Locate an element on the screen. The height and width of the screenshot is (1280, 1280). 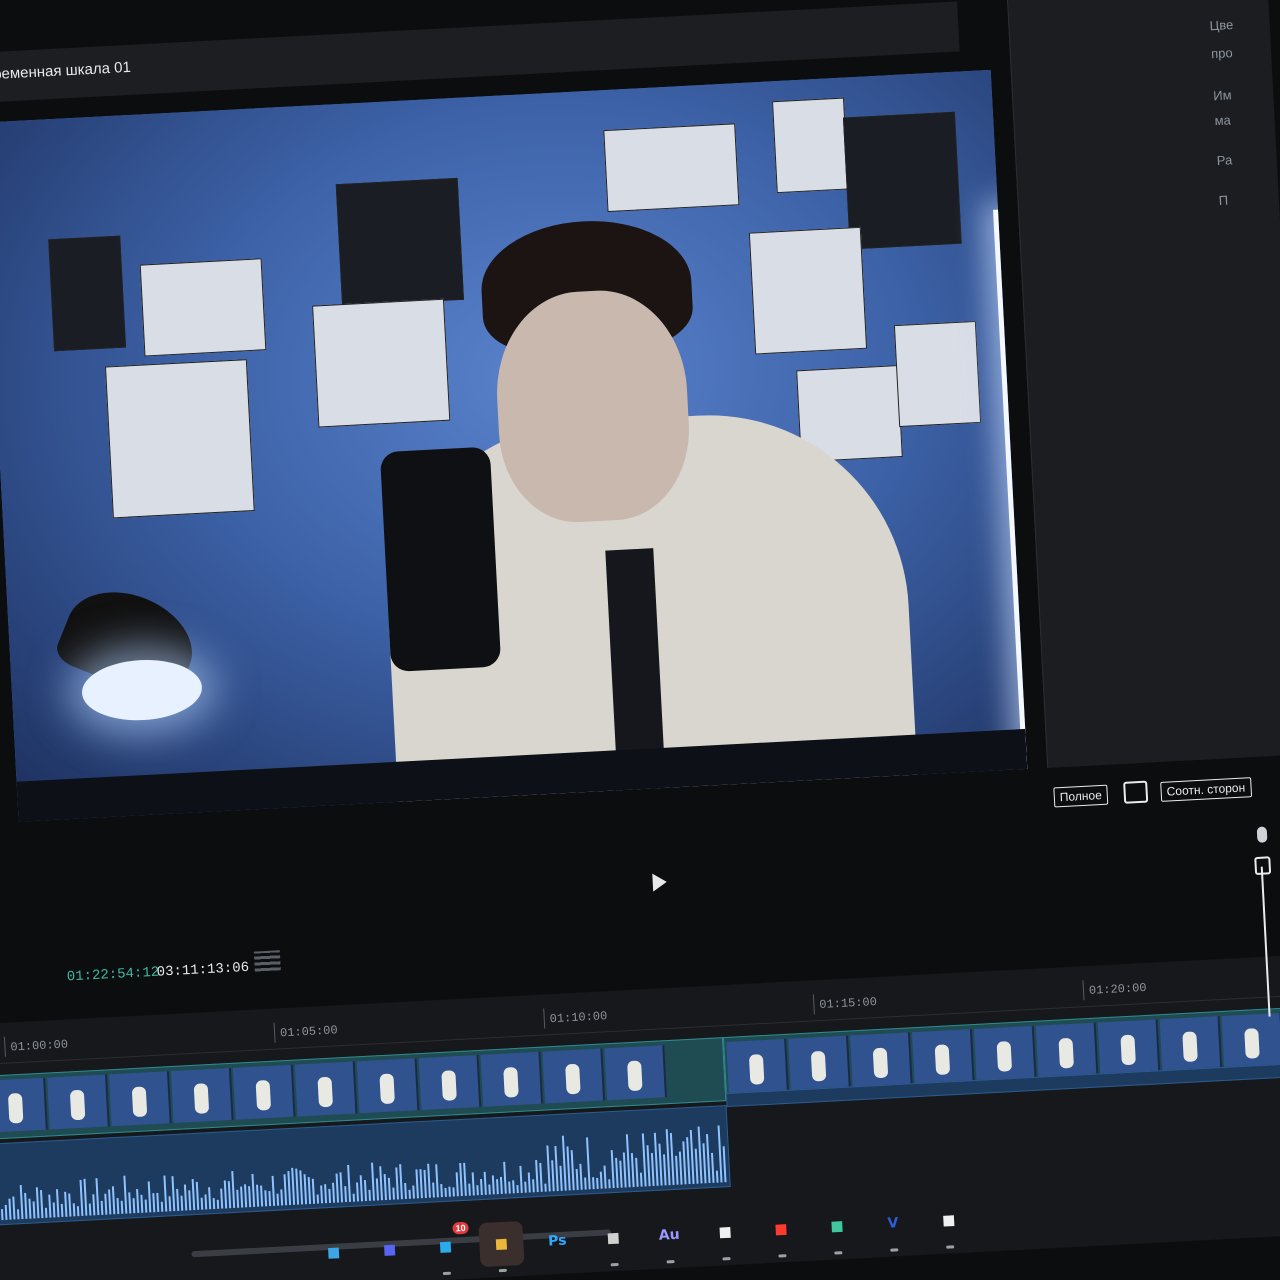
inspector-label: про is located at coordinates (1221, 53).